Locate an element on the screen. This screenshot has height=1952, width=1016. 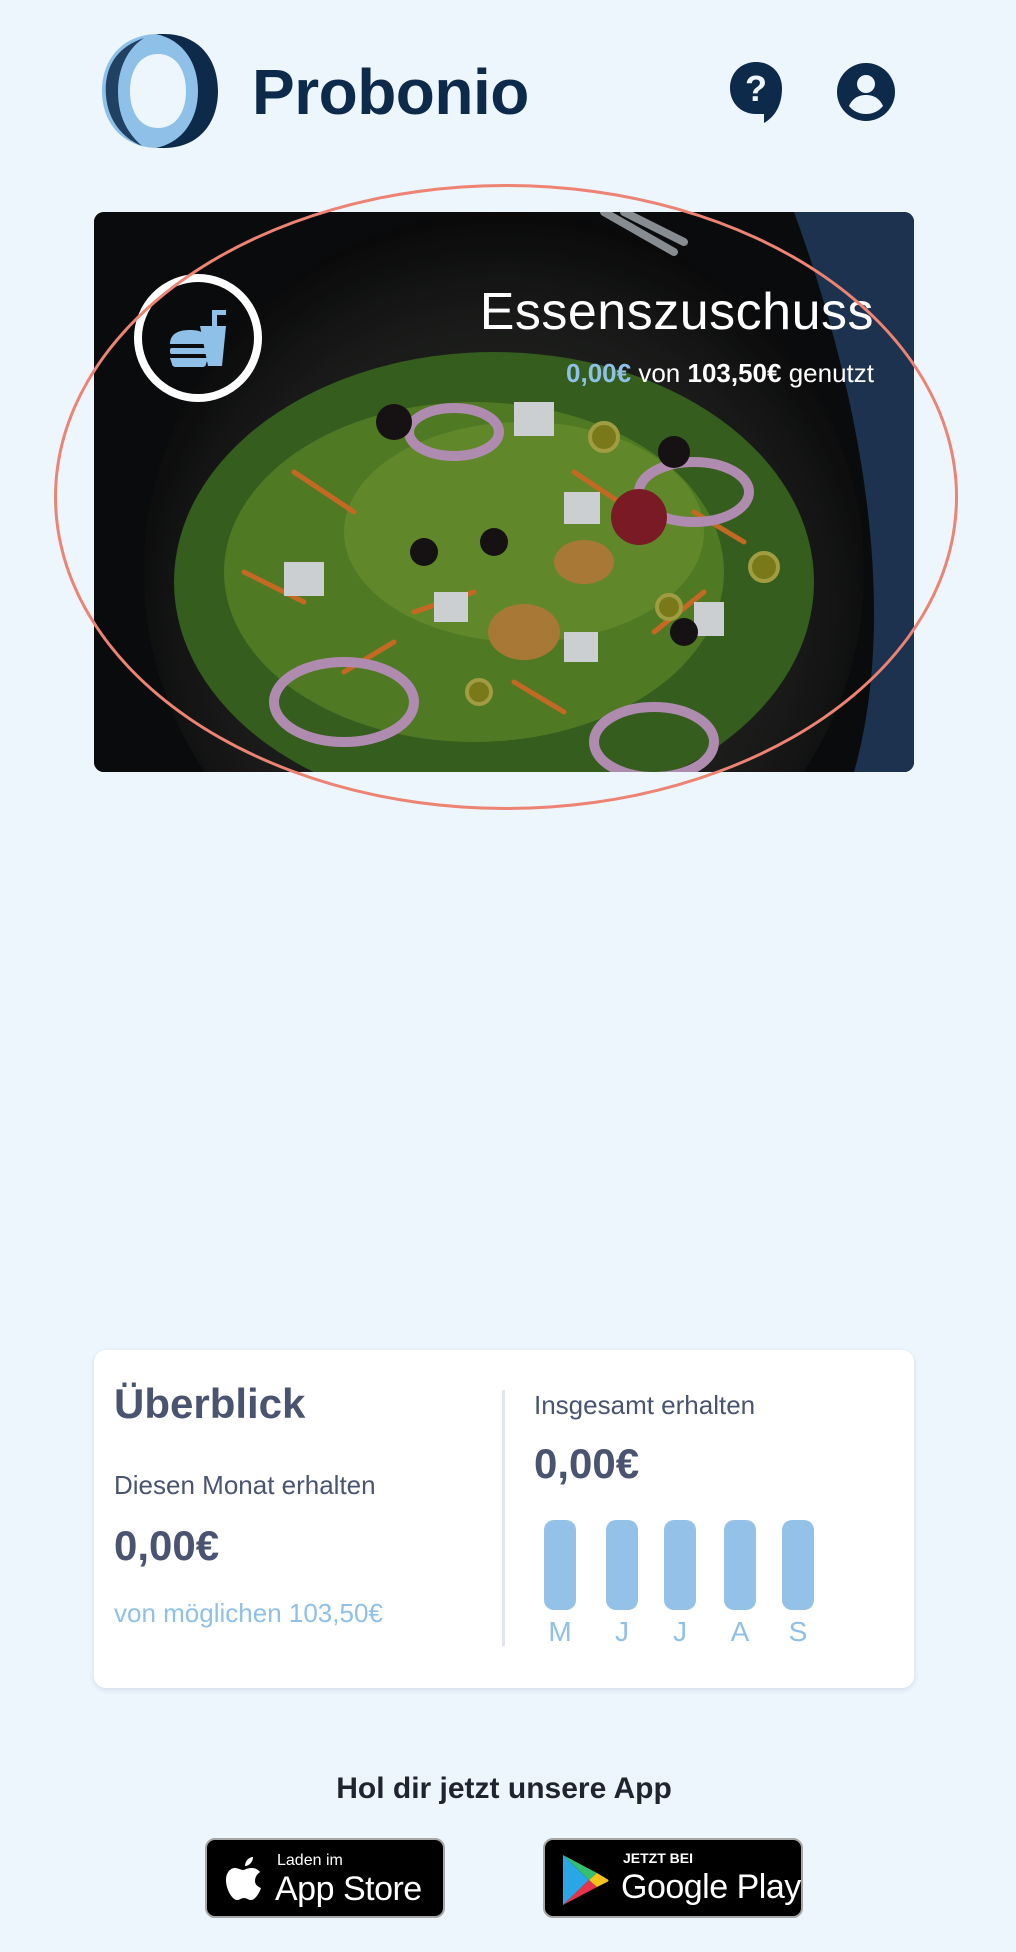
meal-badge is located at coordinates (198, 338).